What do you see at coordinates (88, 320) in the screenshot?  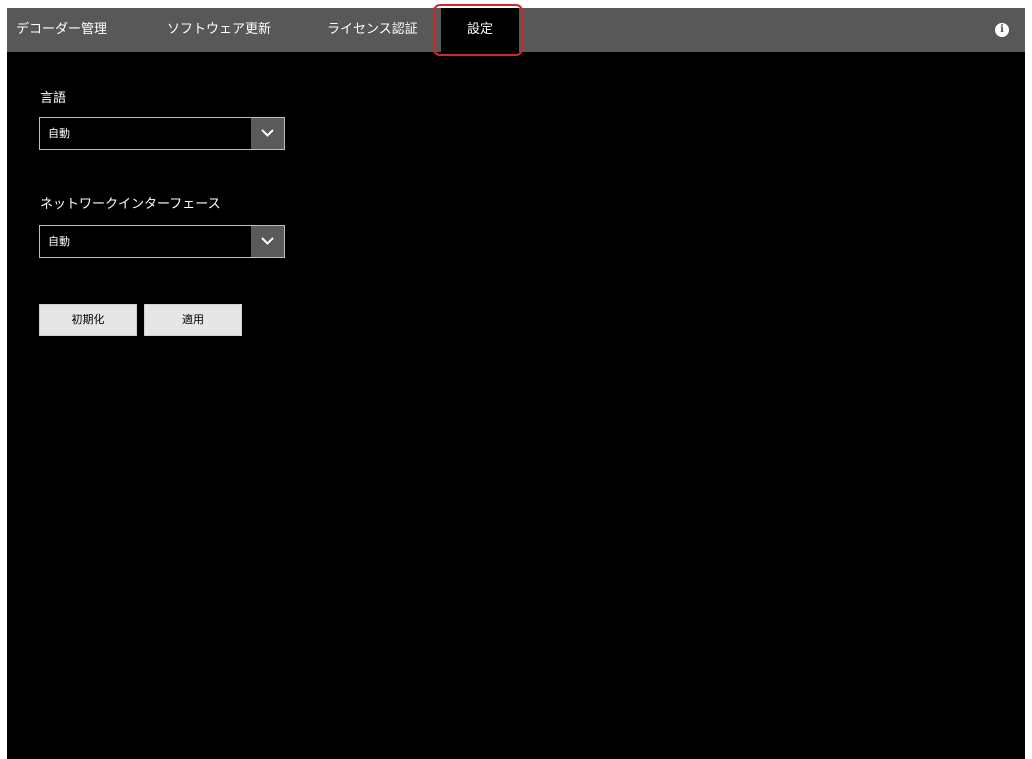 I see `reset-button: 初期化` at bounding box center [88, 320].